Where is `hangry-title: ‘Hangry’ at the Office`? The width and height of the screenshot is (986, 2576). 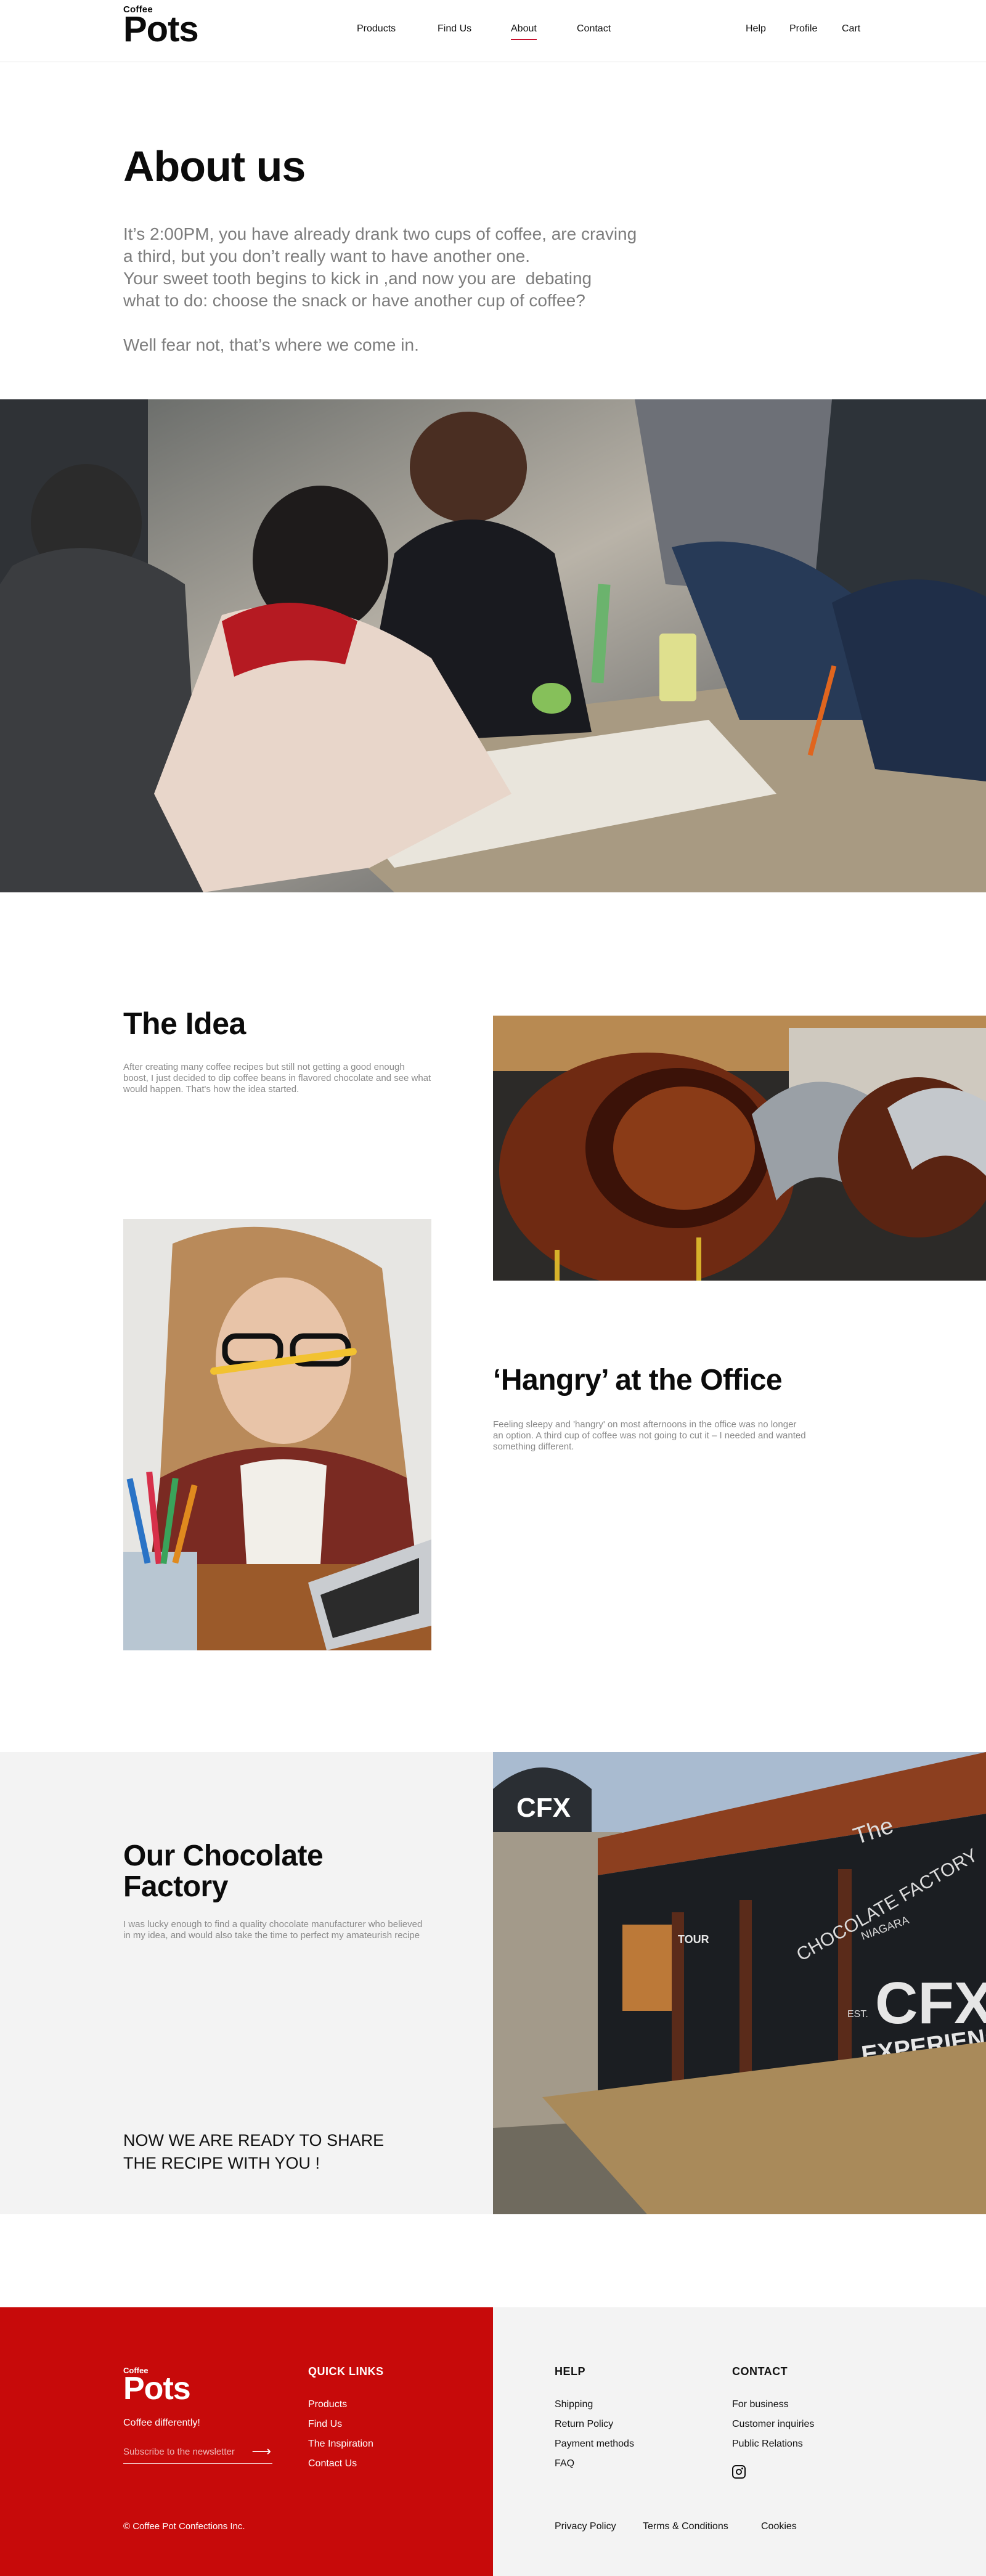
hangry-title: ‘Hangry’ at the Office is located at coordinates (638, 1380).